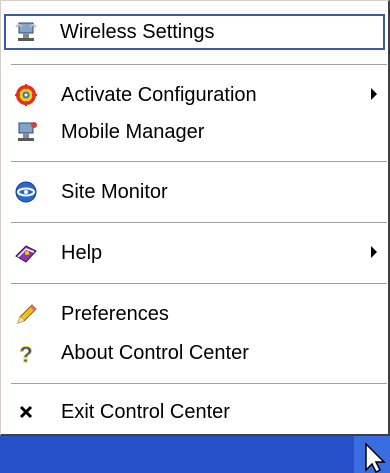 This screenshot has width=390, height=473. I want to click on menu-item-label: Mobile Manager, so click(133, 132).